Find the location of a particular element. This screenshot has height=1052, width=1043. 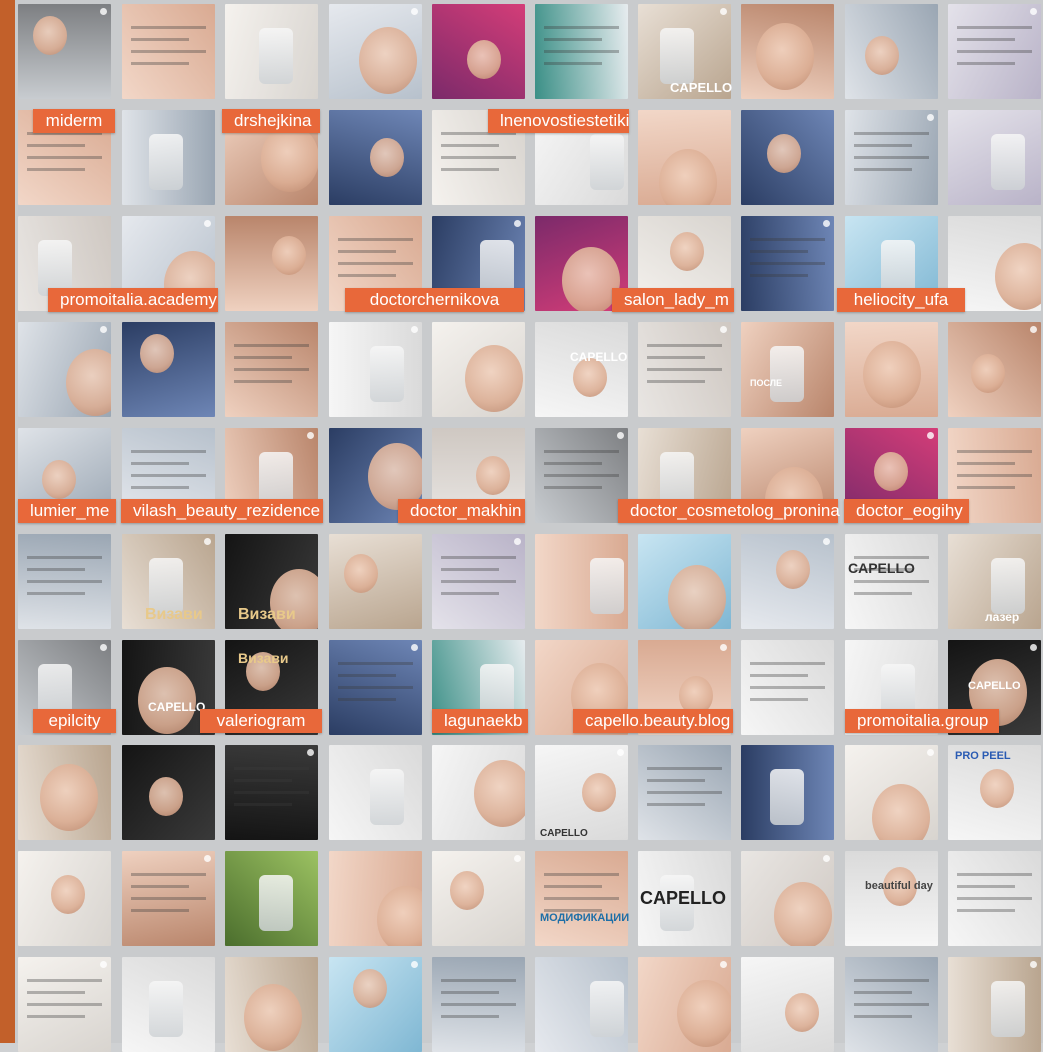

multi-photo-icon is located at coordinates (930, 117).